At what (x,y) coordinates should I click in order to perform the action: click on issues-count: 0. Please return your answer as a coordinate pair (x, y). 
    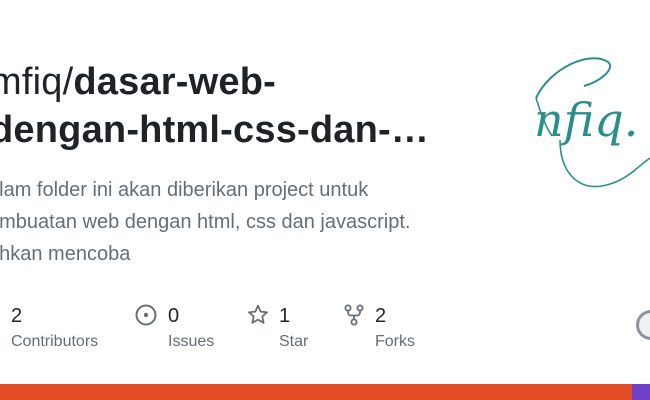
    Looking at the image, I should click on (174, 316).